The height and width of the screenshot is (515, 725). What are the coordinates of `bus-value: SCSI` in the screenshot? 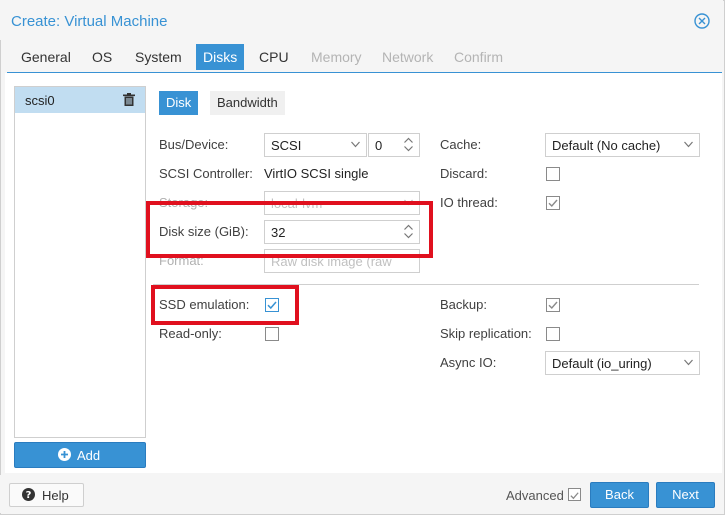 It's located at (286, 145).